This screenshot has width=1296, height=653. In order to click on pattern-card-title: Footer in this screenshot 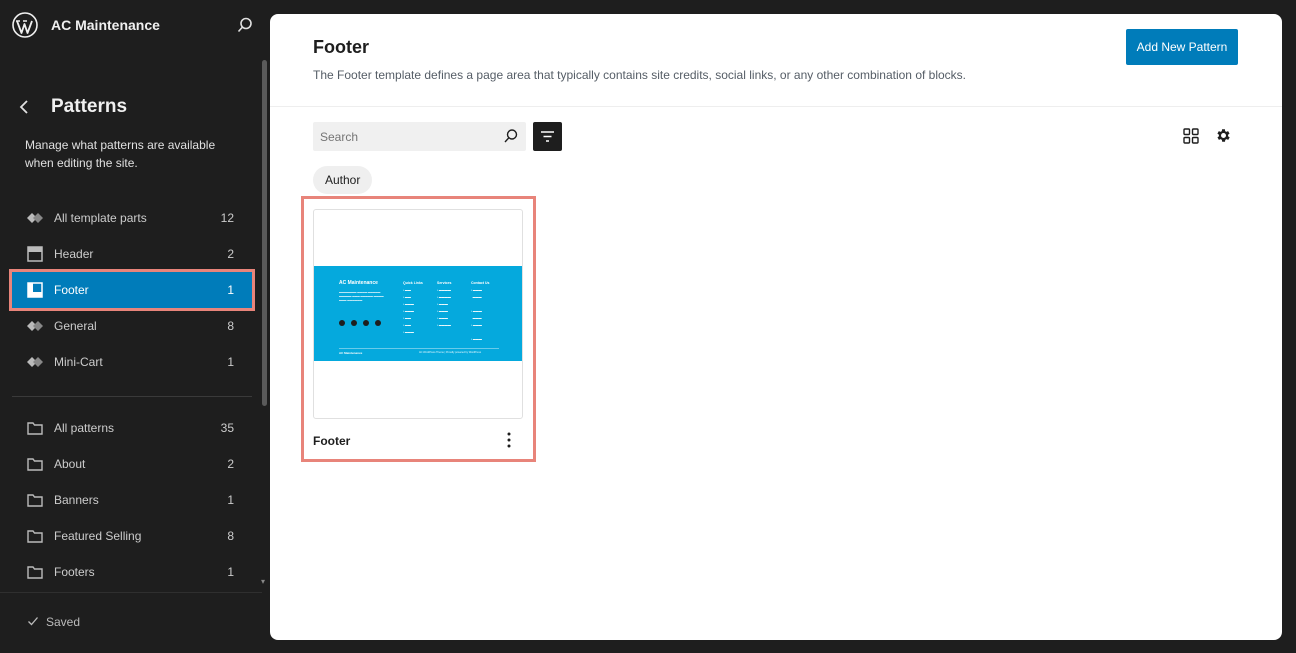, I will do `click(331, 441)`.